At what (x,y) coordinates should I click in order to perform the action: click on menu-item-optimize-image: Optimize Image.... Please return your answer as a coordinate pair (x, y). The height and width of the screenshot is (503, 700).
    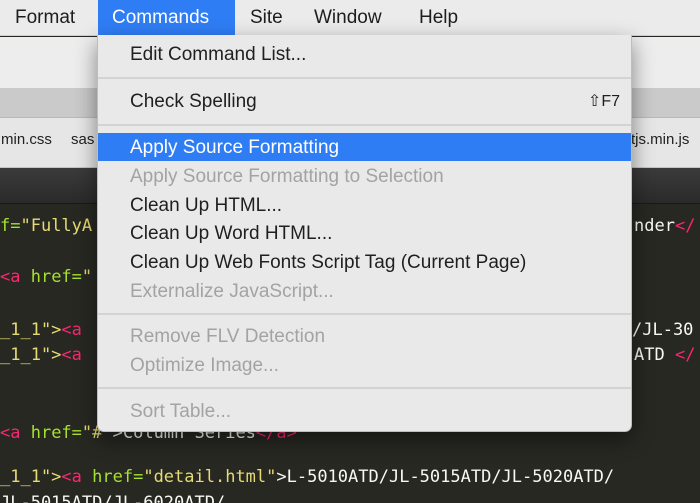
    Looking at the image, I should click on (364, 365).